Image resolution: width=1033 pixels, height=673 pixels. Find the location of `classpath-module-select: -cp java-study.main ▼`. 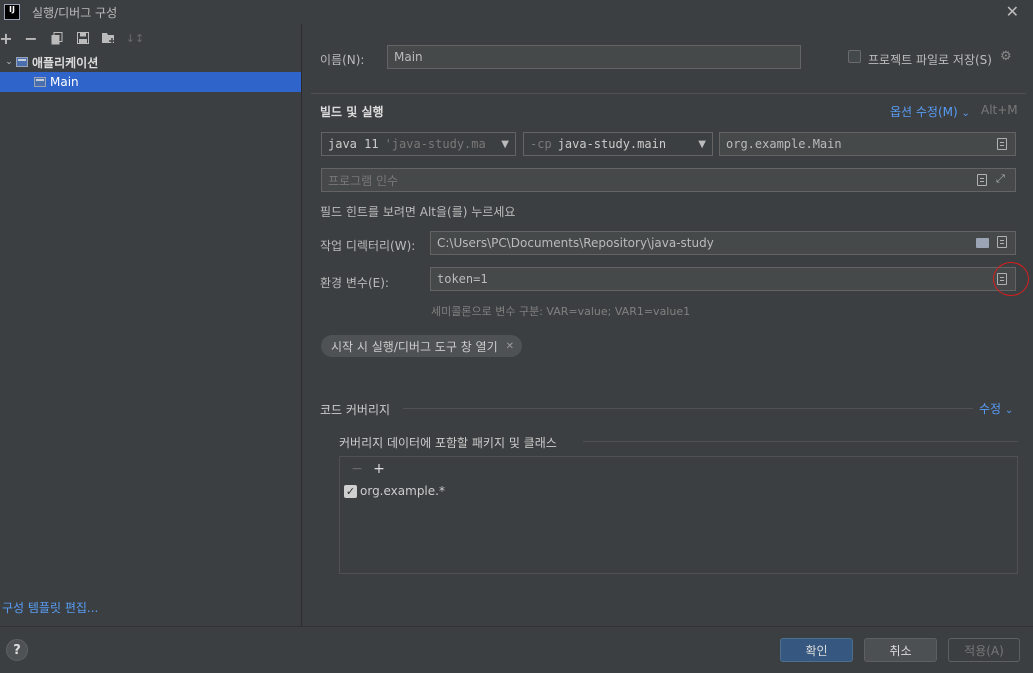

classpath-module-select: -cp java-study.main ▼ is located at coordinates (618, 144).